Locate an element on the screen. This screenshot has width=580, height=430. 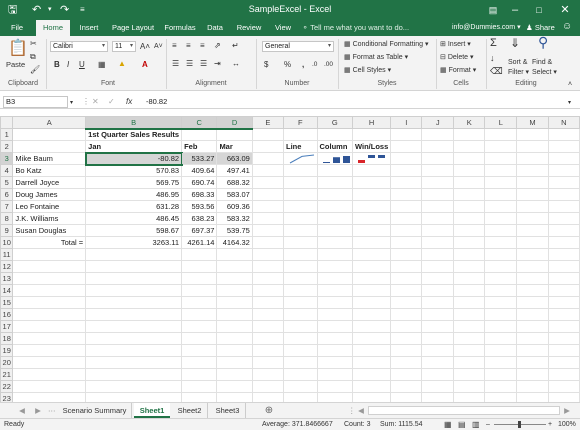
row-header: 3 is located at coordinates (7, 158).